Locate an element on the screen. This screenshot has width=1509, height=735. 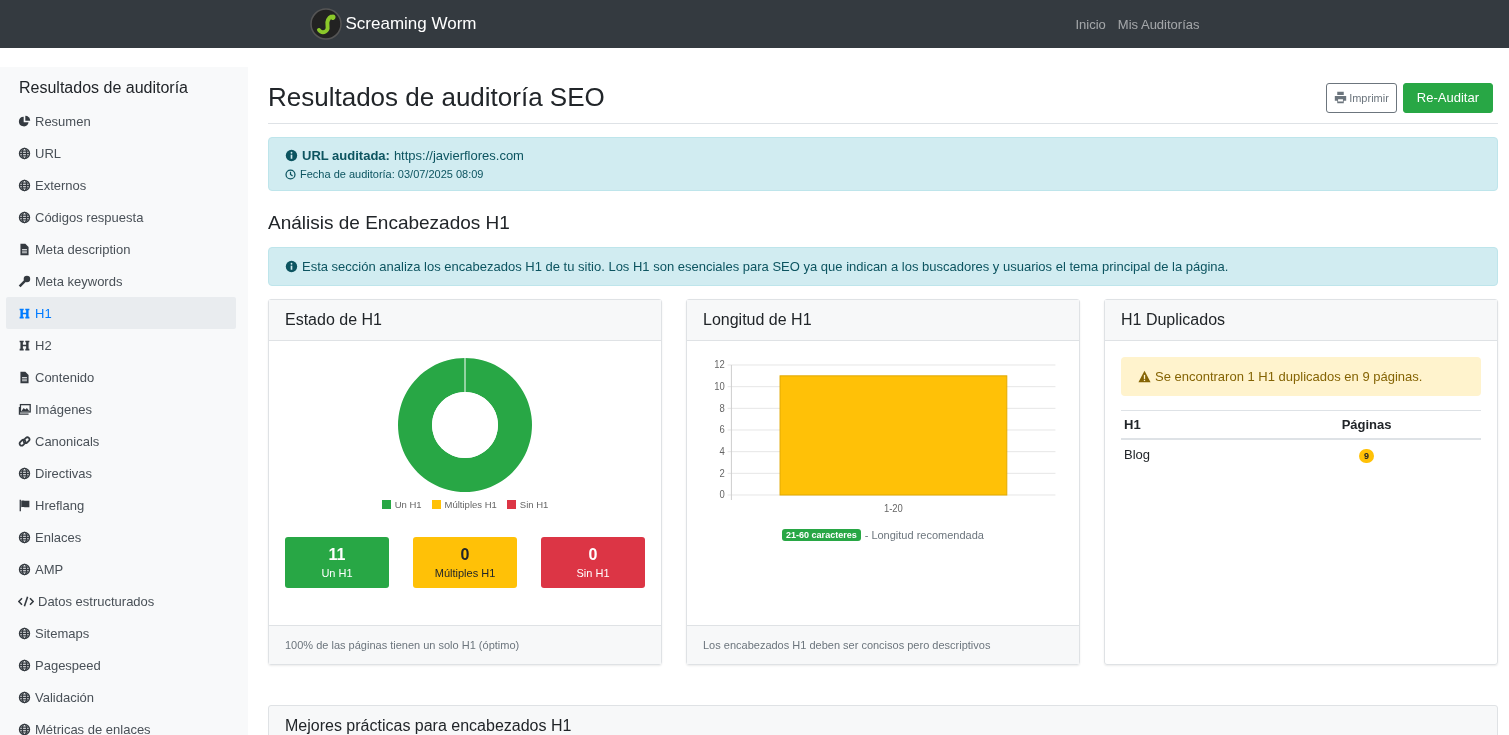
stat-value: 11 is located at coordinates (337, 555).